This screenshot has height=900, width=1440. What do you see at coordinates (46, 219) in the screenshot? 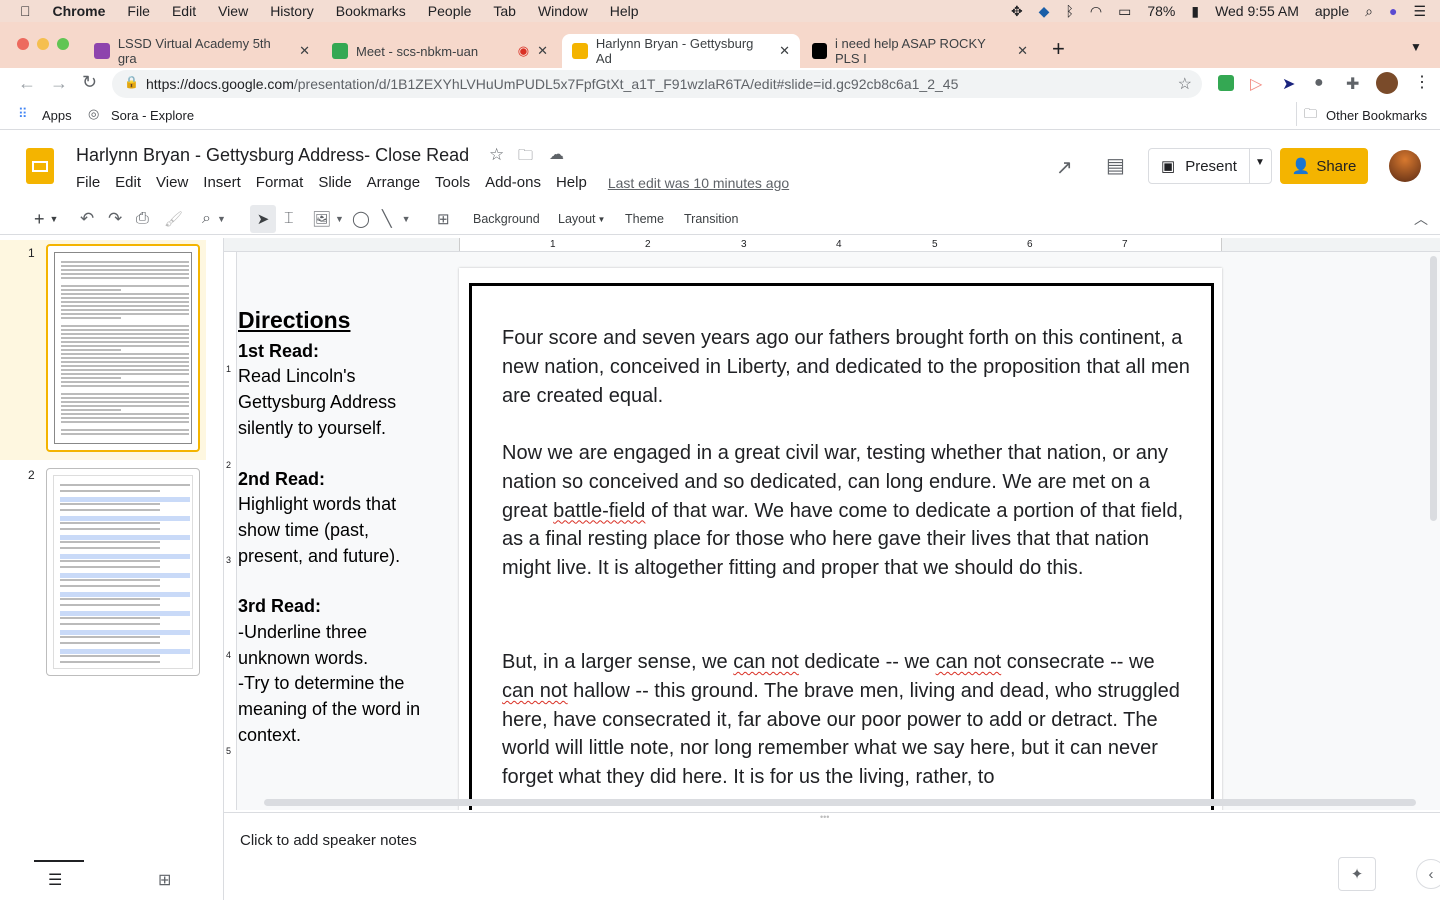
I see `new-slide-button: + ▼` at bounding box center [46, 219].